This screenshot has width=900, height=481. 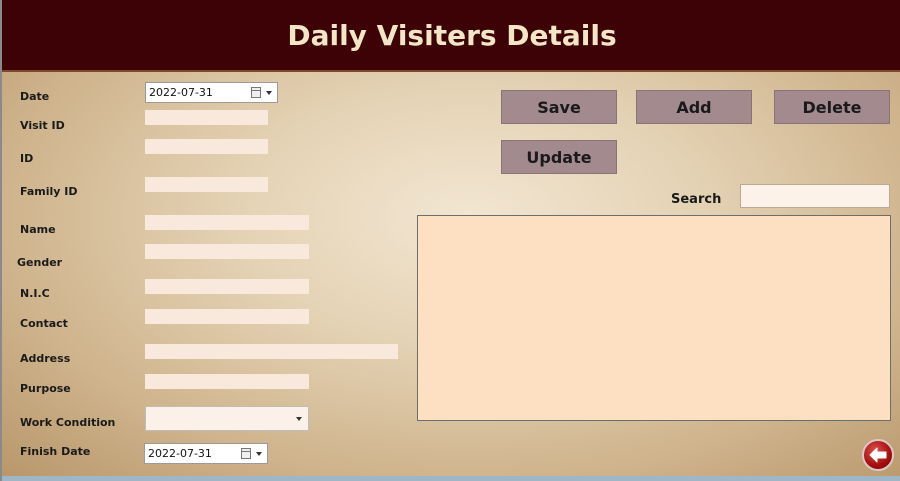 I want to click on visit-id-label: Visit ID, so click(x=42, y=125).